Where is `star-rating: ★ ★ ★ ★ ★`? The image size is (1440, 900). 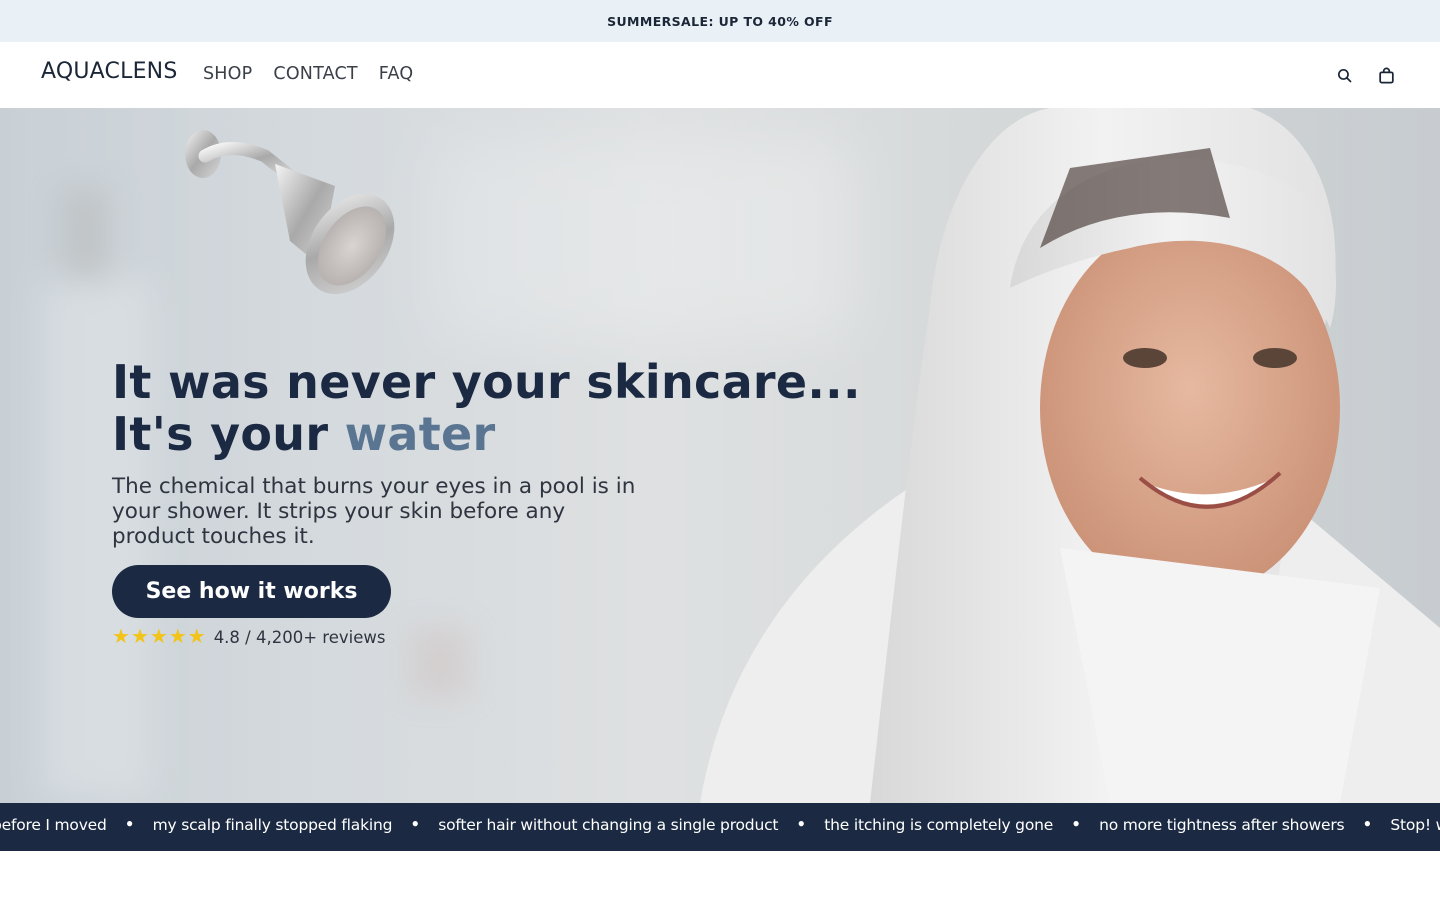 star-rating: ★ ★ ★ ★ ★ is located at coordinates (159, 637).